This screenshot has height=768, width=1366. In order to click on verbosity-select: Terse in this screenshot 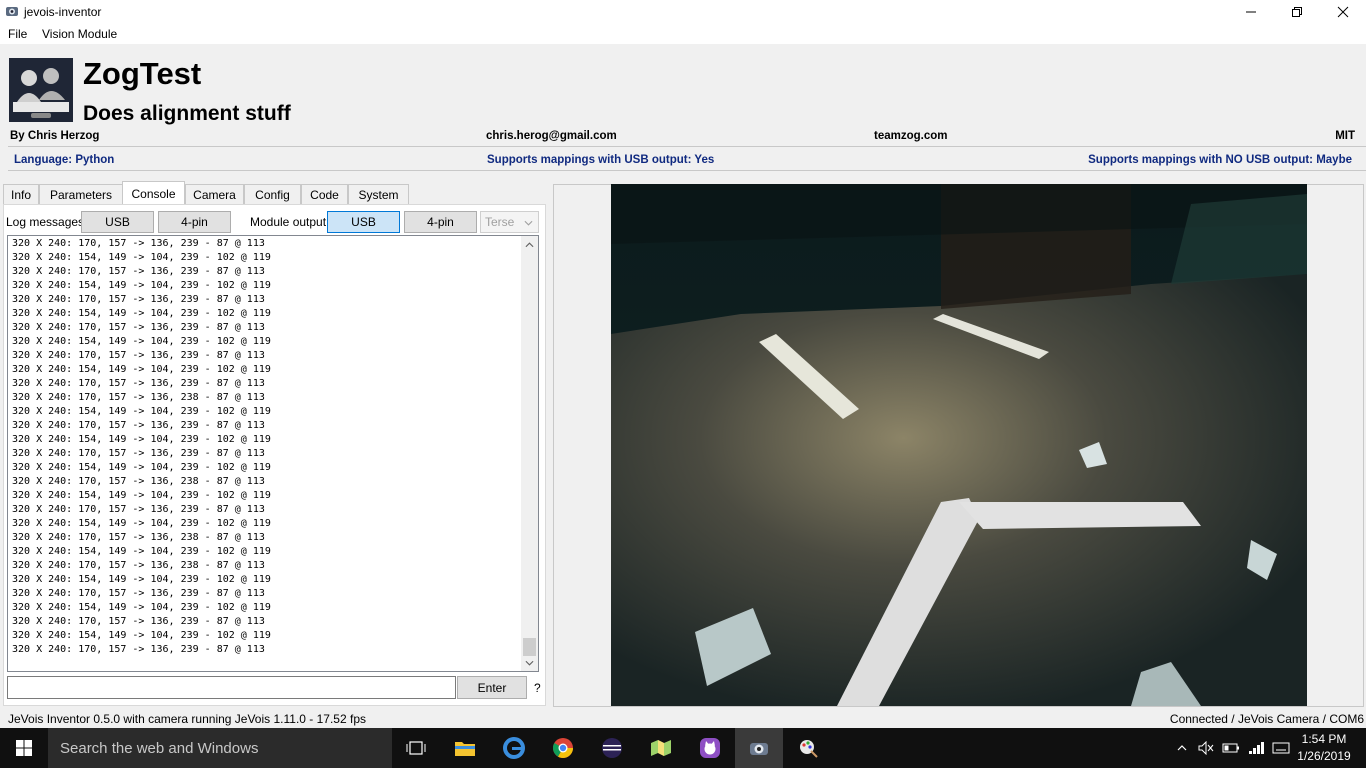, I will do `click(509, 222)`.